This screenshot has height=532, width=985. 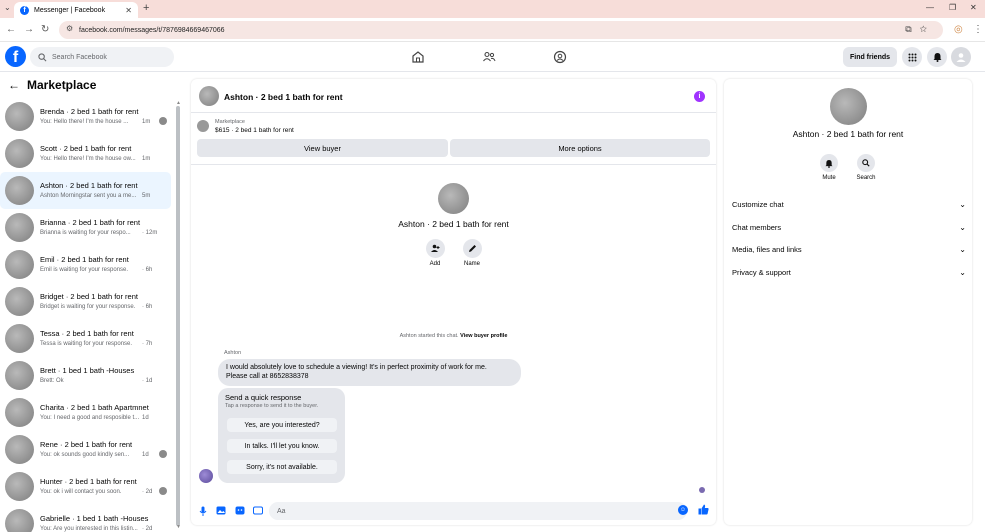 What do you see at coordinates (147, 307) in the screenshot?
I see `conversation-time: · 6h` at bounding box center [147, 307].